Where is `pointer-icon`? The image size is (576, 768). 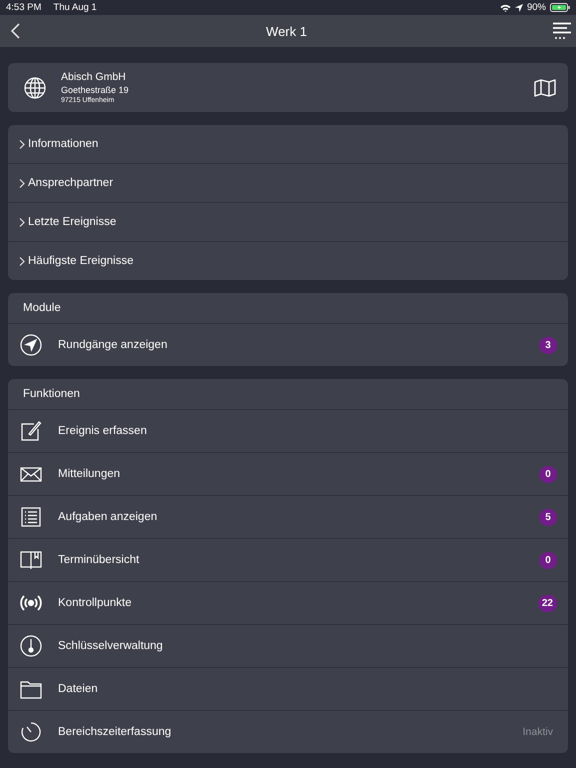
pointer-icon is located at coordinates (31, 345).